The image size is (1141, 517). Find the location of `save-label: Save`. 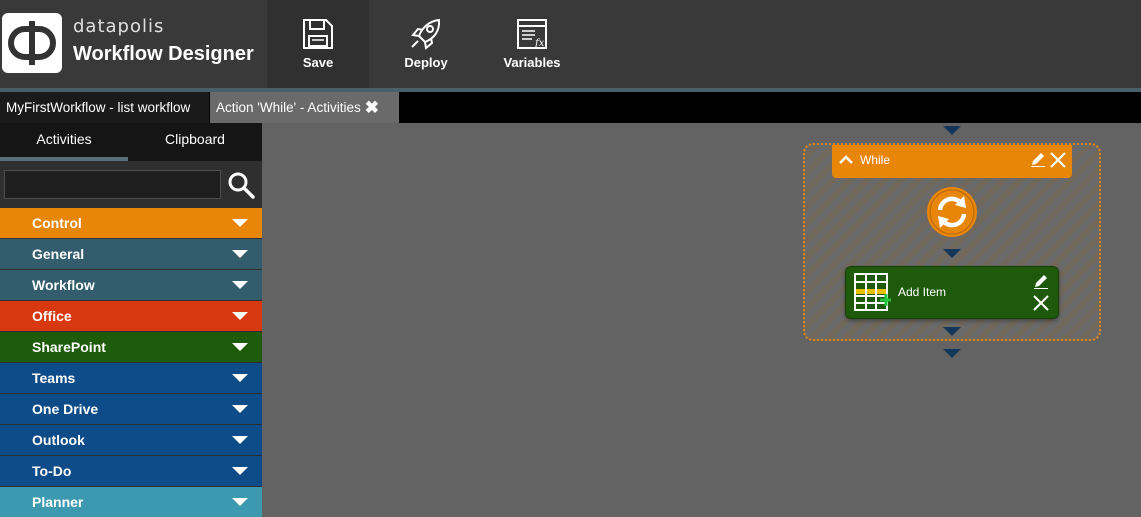

save-label: Save is located at coordinates (318, 62).